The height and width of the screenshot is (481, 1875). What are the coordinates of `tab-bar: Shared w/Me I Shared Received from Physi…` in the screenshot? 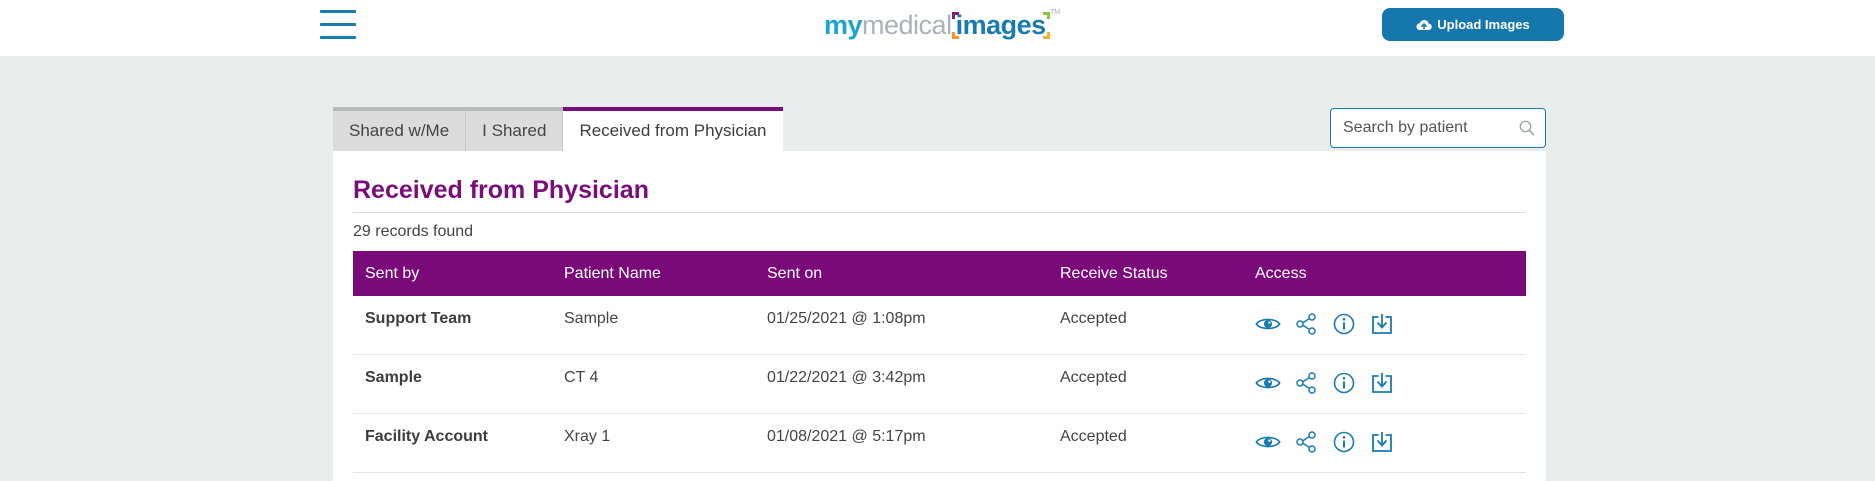 It's located at (558, 129).